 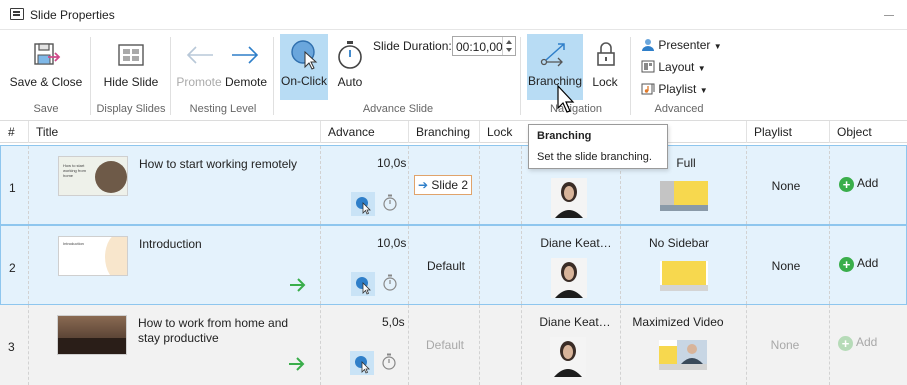 What do you see at coordinates (116, 256) in the screenshot?
I see `thumbnail-decoration` at bounding box center [116, 256].